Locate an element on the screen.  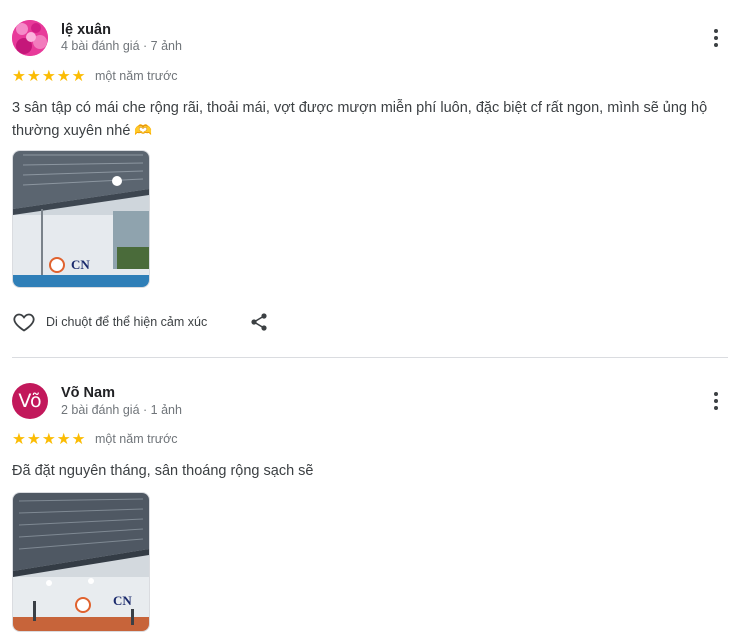
reviewer-name: Võ Nam is located at coordinates (88, 393).